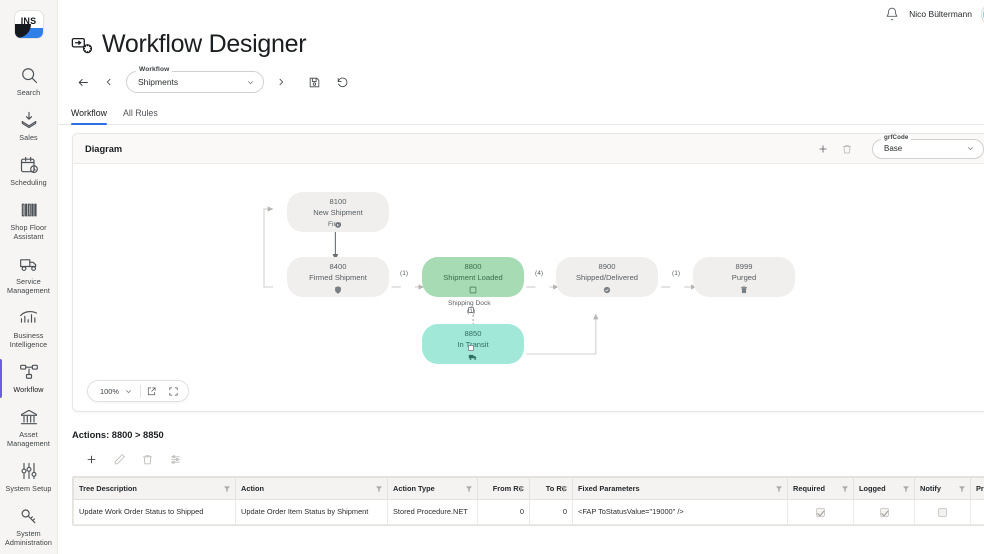 The height and width of the screenshot is (554, 984). What do you see at coordinates (29, 76) in the screenshot?
I see `search-icon` at bounding box center [29, 76].